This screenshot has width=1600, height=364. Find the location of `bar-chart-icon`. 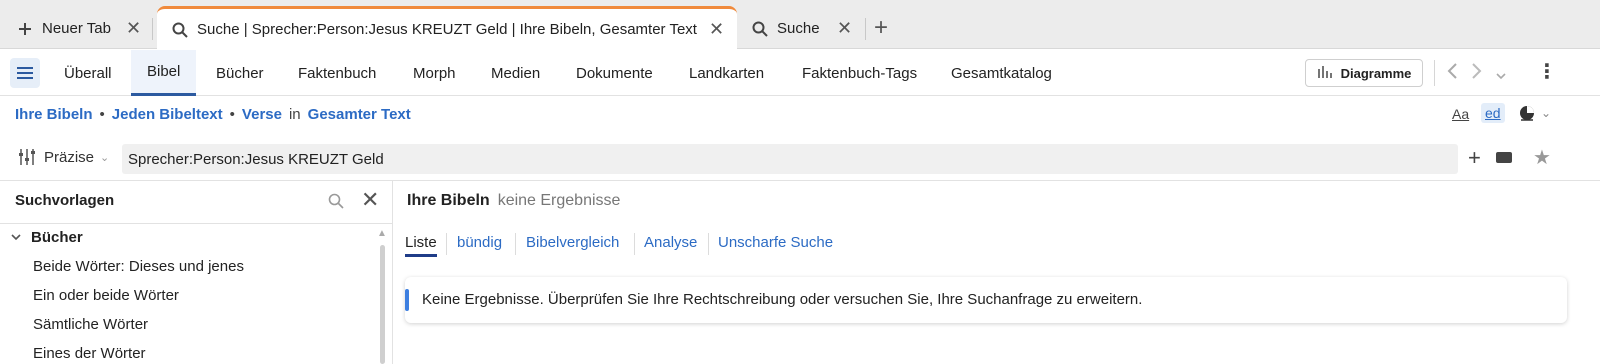

bar-chart-icon is located at coordinates (1325, 73).